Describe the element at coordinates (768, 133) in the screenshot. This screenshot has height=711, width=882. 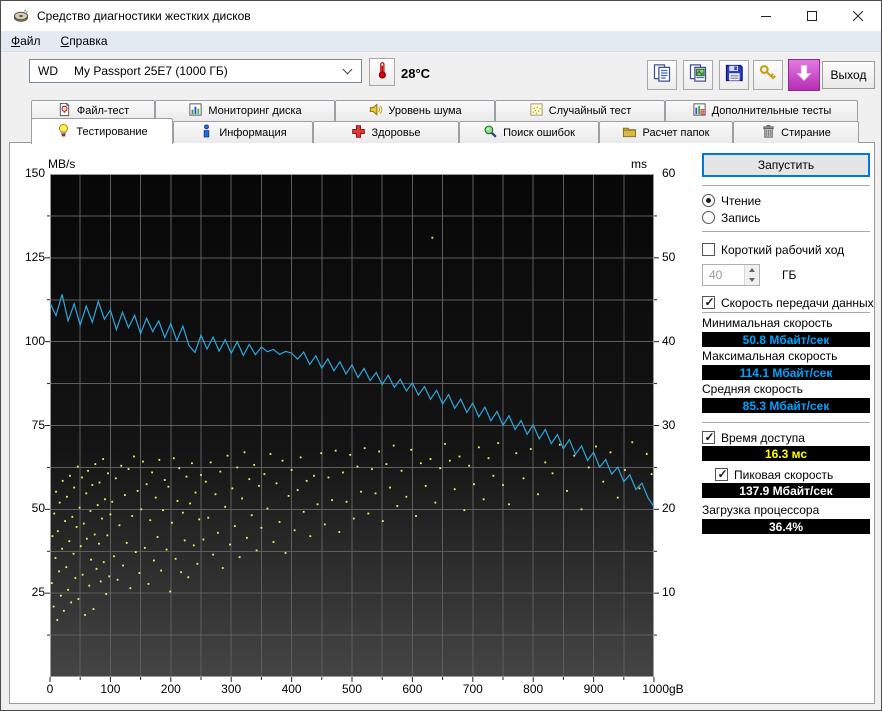
I see `erase-icon` at that location.